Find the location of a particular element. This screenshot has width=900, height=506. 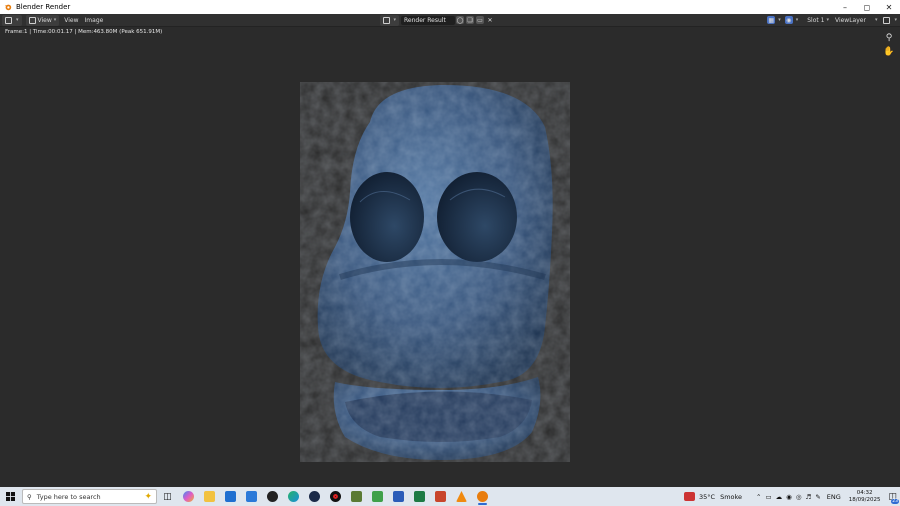

vlc-app is located at coordinates (461, 496).